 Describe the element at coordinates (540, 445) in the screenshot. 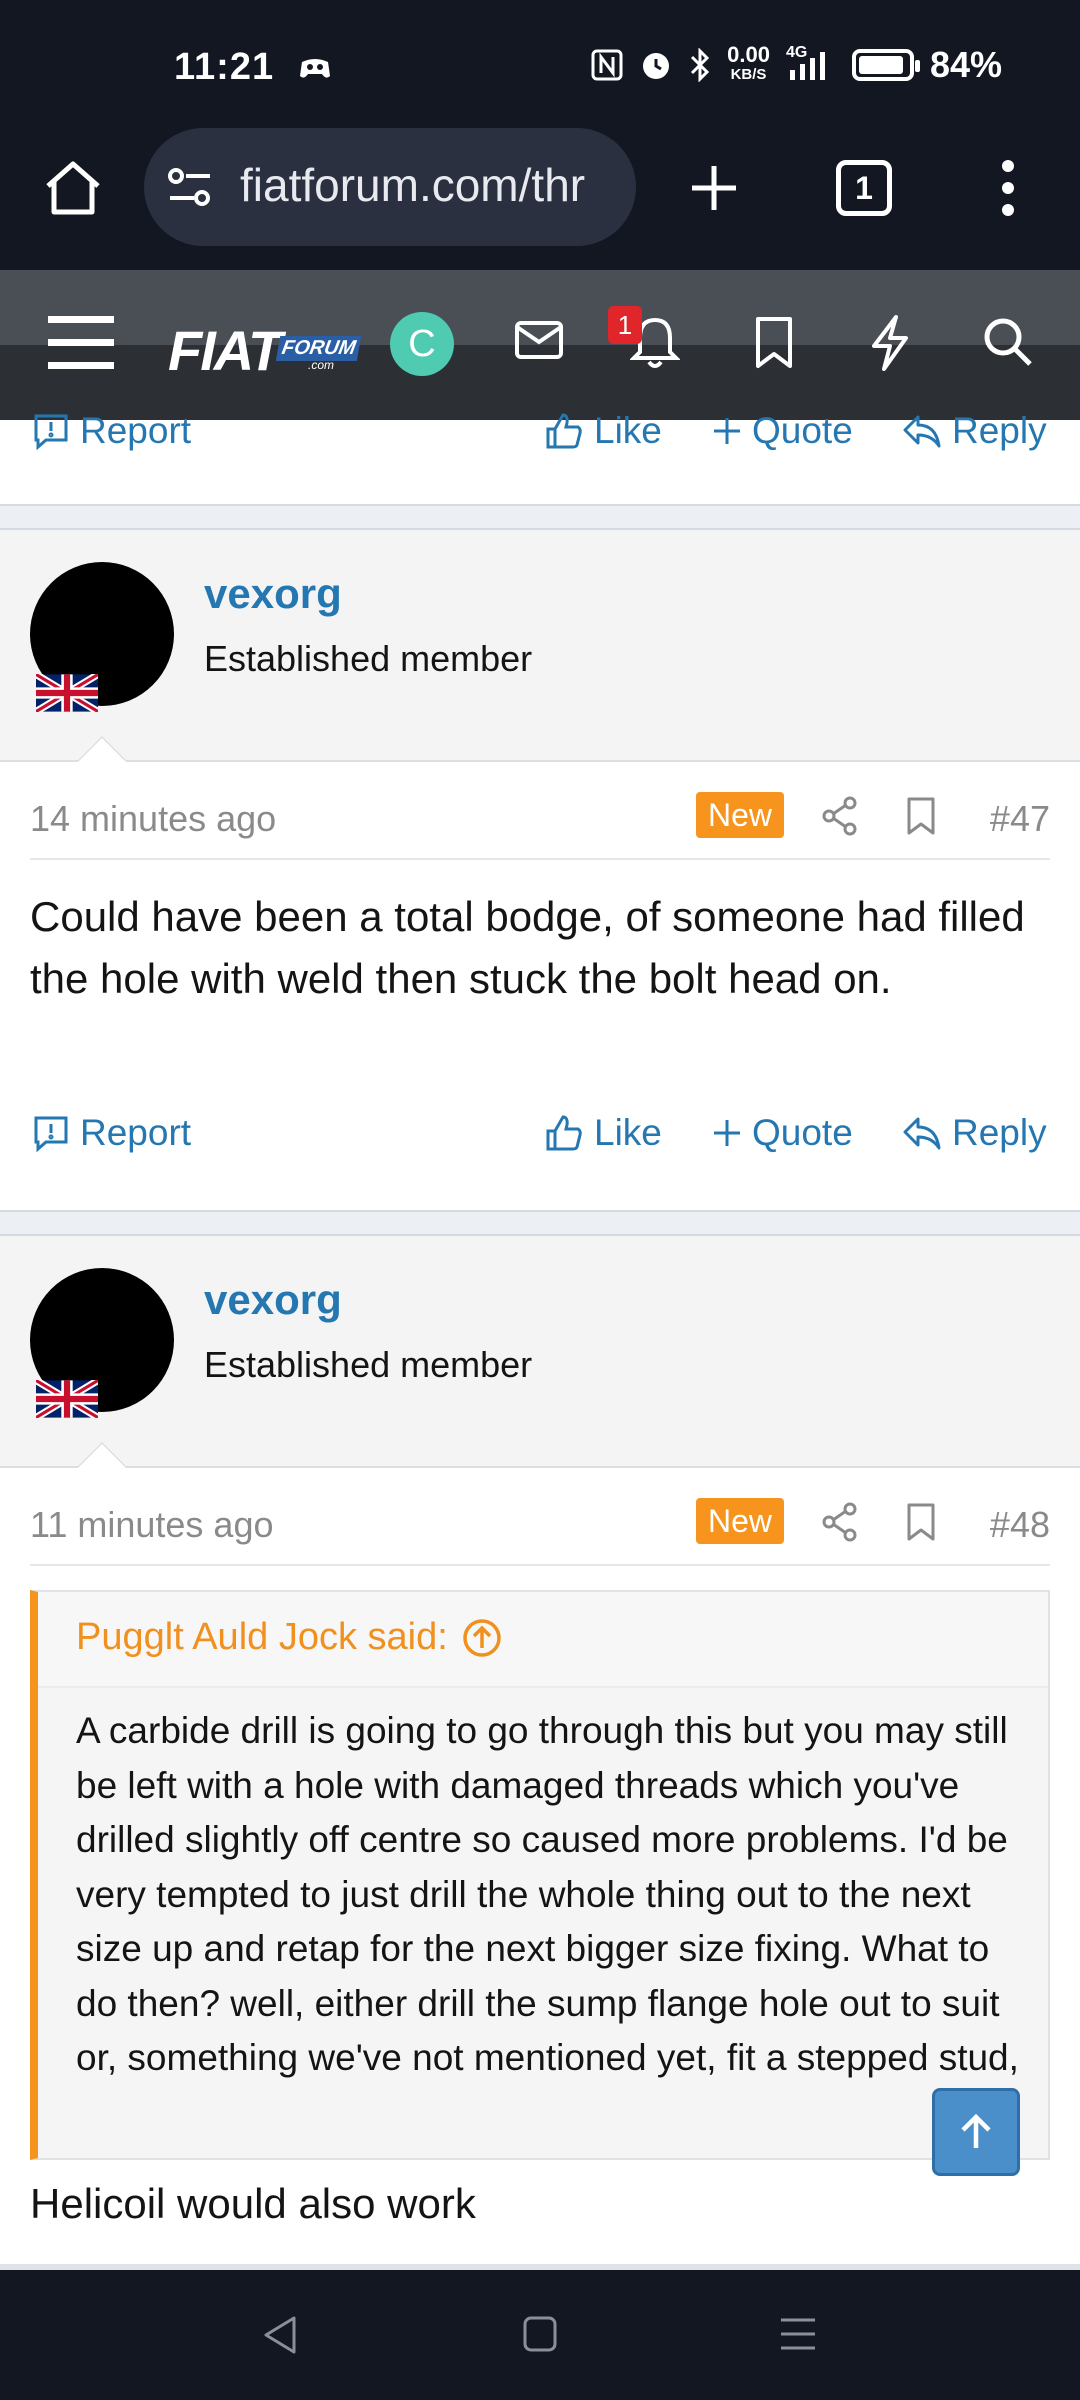

I see `post-actions-top: Report Like Quote Reply` at that location.